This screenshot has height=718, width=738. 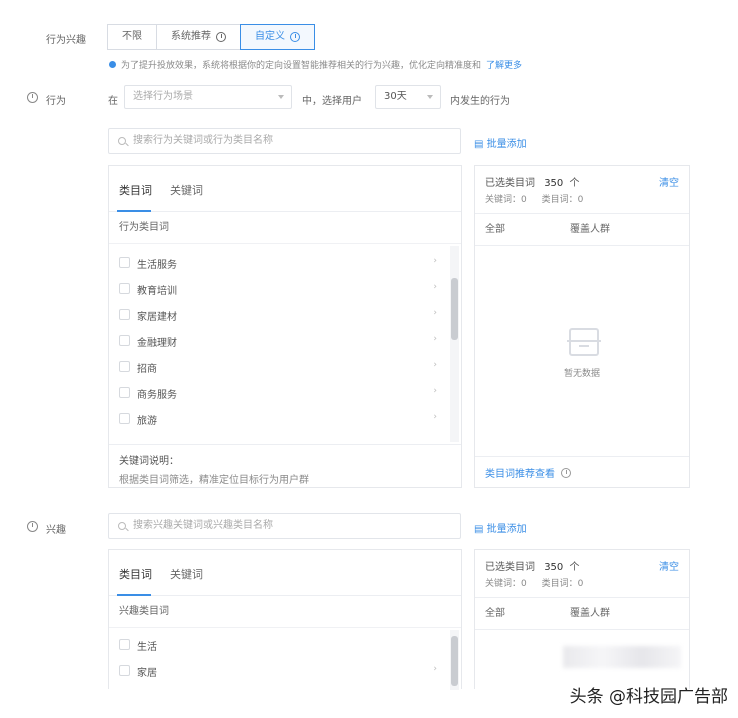 I want to click on interest-panel-subhead: 兴趣类目词, so click(x=285, y=612).